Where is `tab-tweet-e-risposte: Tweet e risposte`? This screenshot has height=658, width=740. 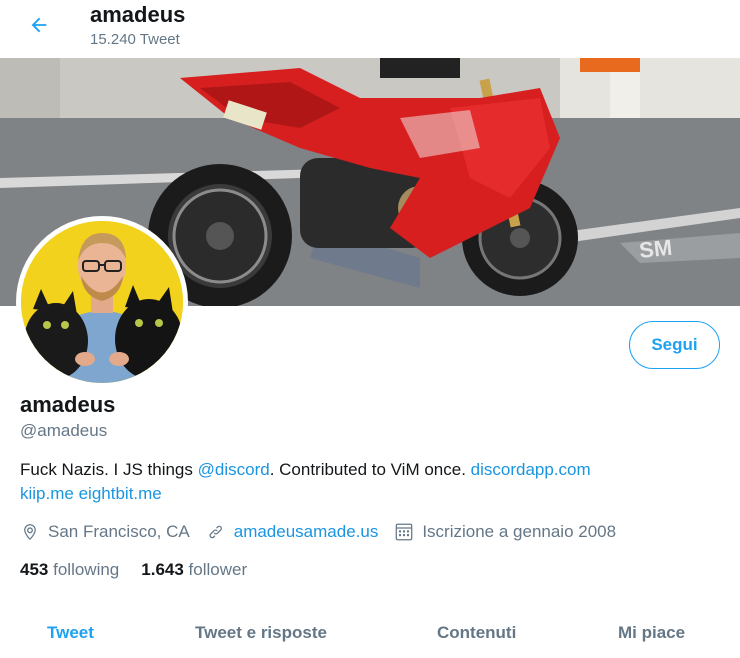 tab-tweet-e-risposte: Tweet e risposte is located at coordinates (261, 633).